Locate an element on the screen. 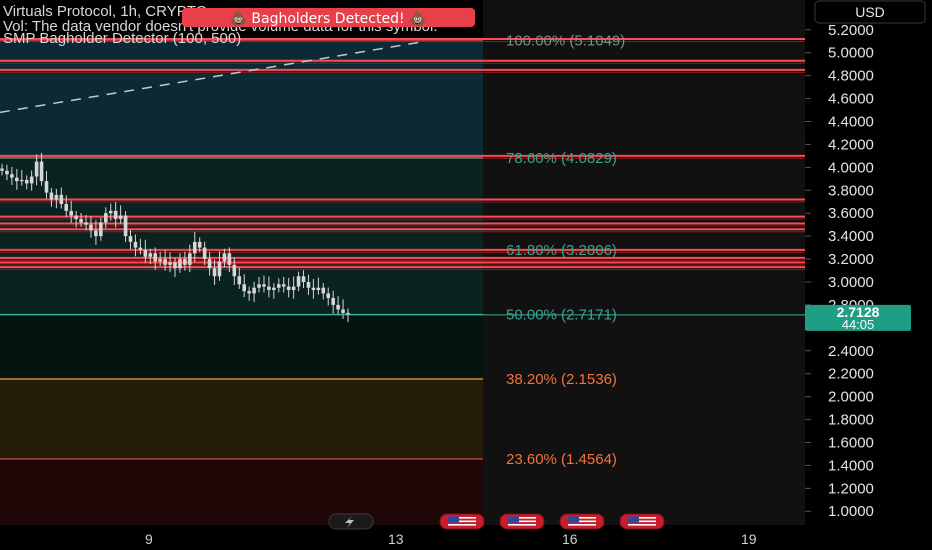 This screenshot has height=550, width=932. fib-label-786: 78.60% (4.0829) is located at coordinates (561, 158).